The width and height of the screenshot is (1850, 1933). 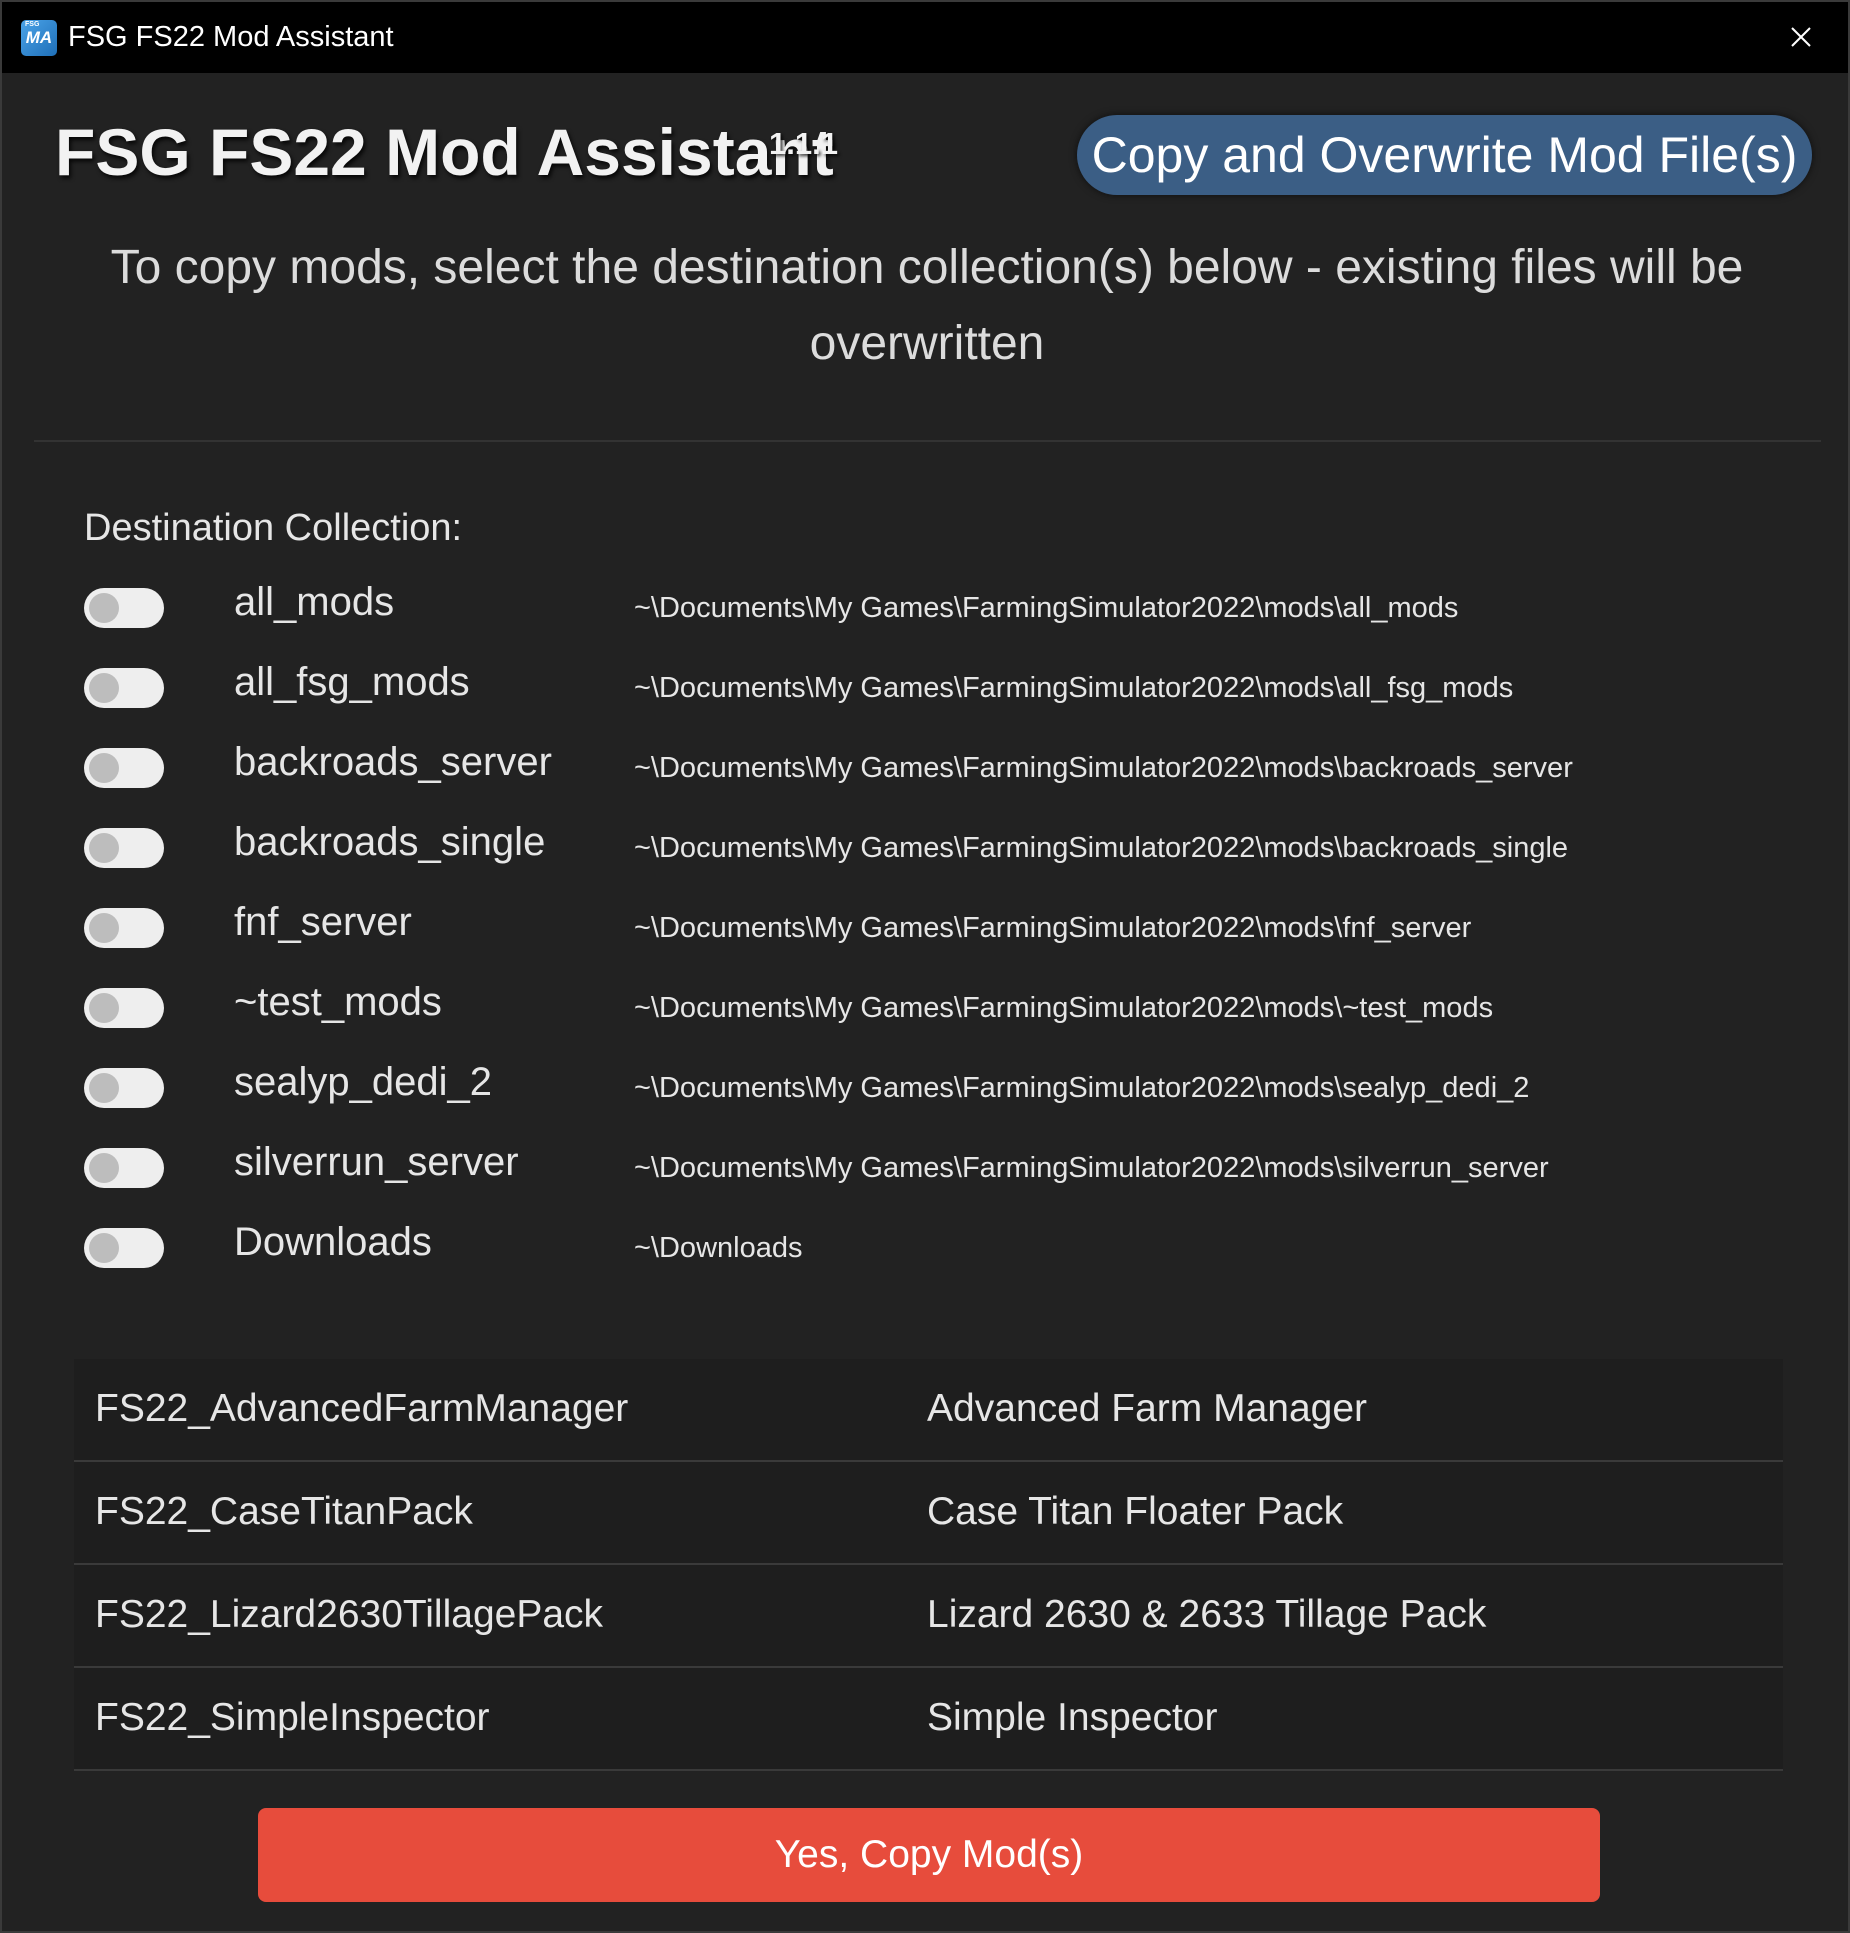 I want to click on close-icon, so click(x=1801, y=37).